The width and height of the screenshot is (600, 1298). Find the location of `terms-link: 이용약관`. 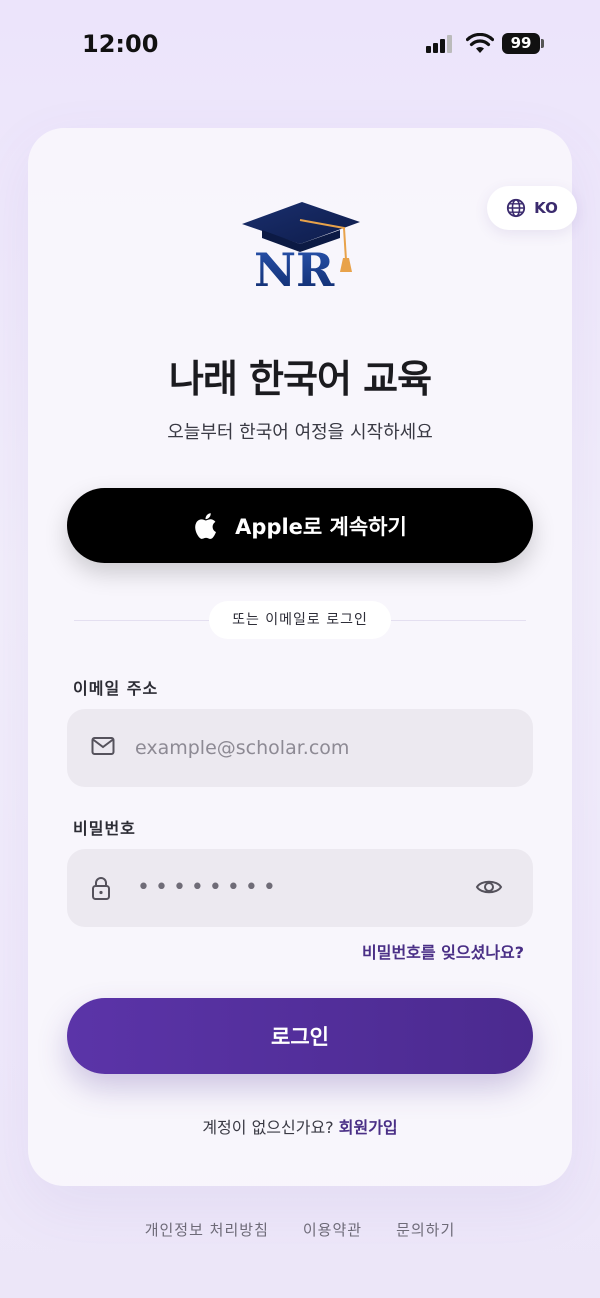

terms-link: 이용약관 is located at coordinates (332, 1229).